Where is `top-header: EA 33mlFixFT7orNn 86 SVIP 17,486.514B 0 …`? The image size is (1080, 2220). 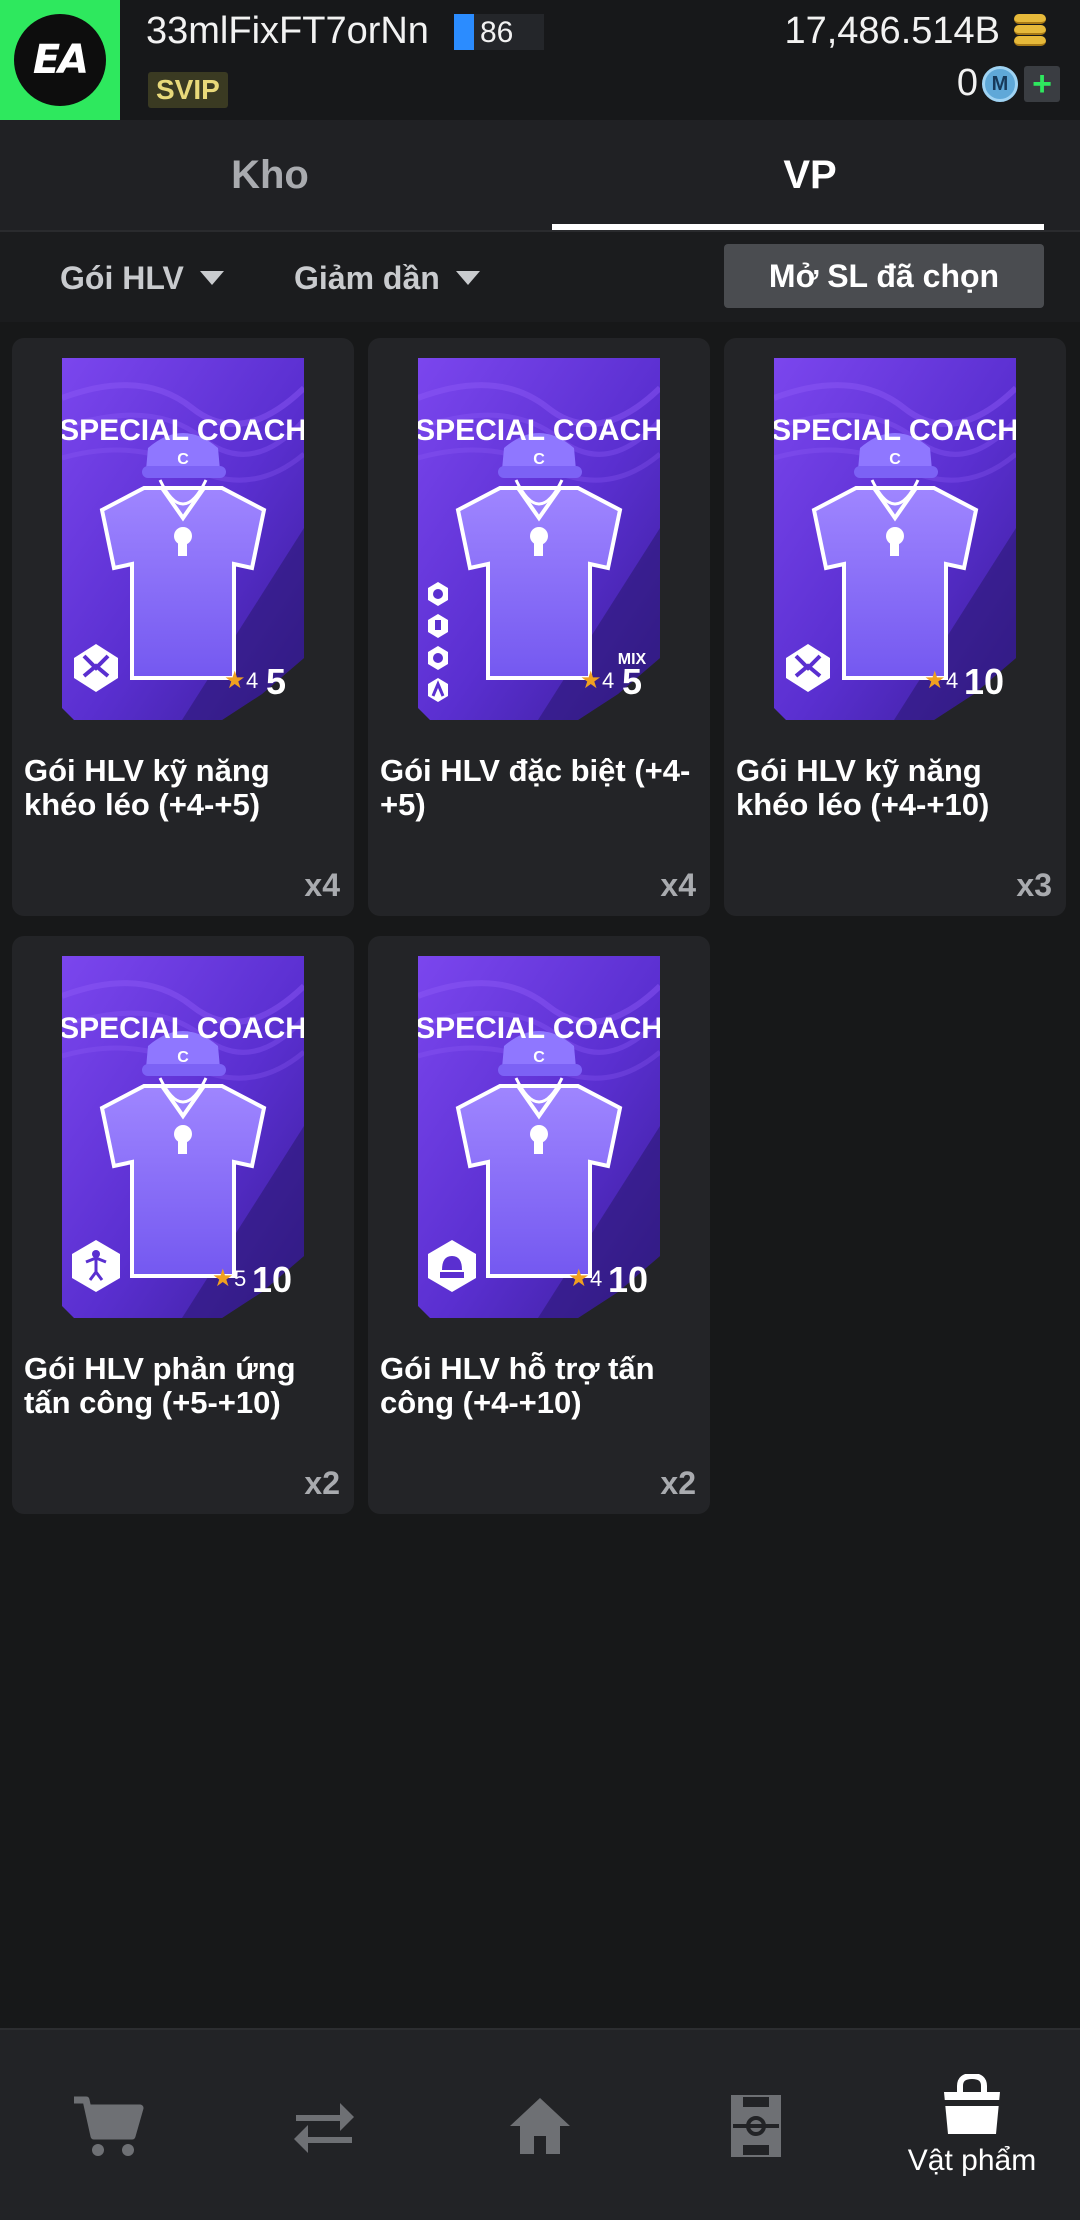
top-header: EA 33mlFixFT7orNn 86 SVIP 17,486.514B 0 … is located at coordinates (540, 60).